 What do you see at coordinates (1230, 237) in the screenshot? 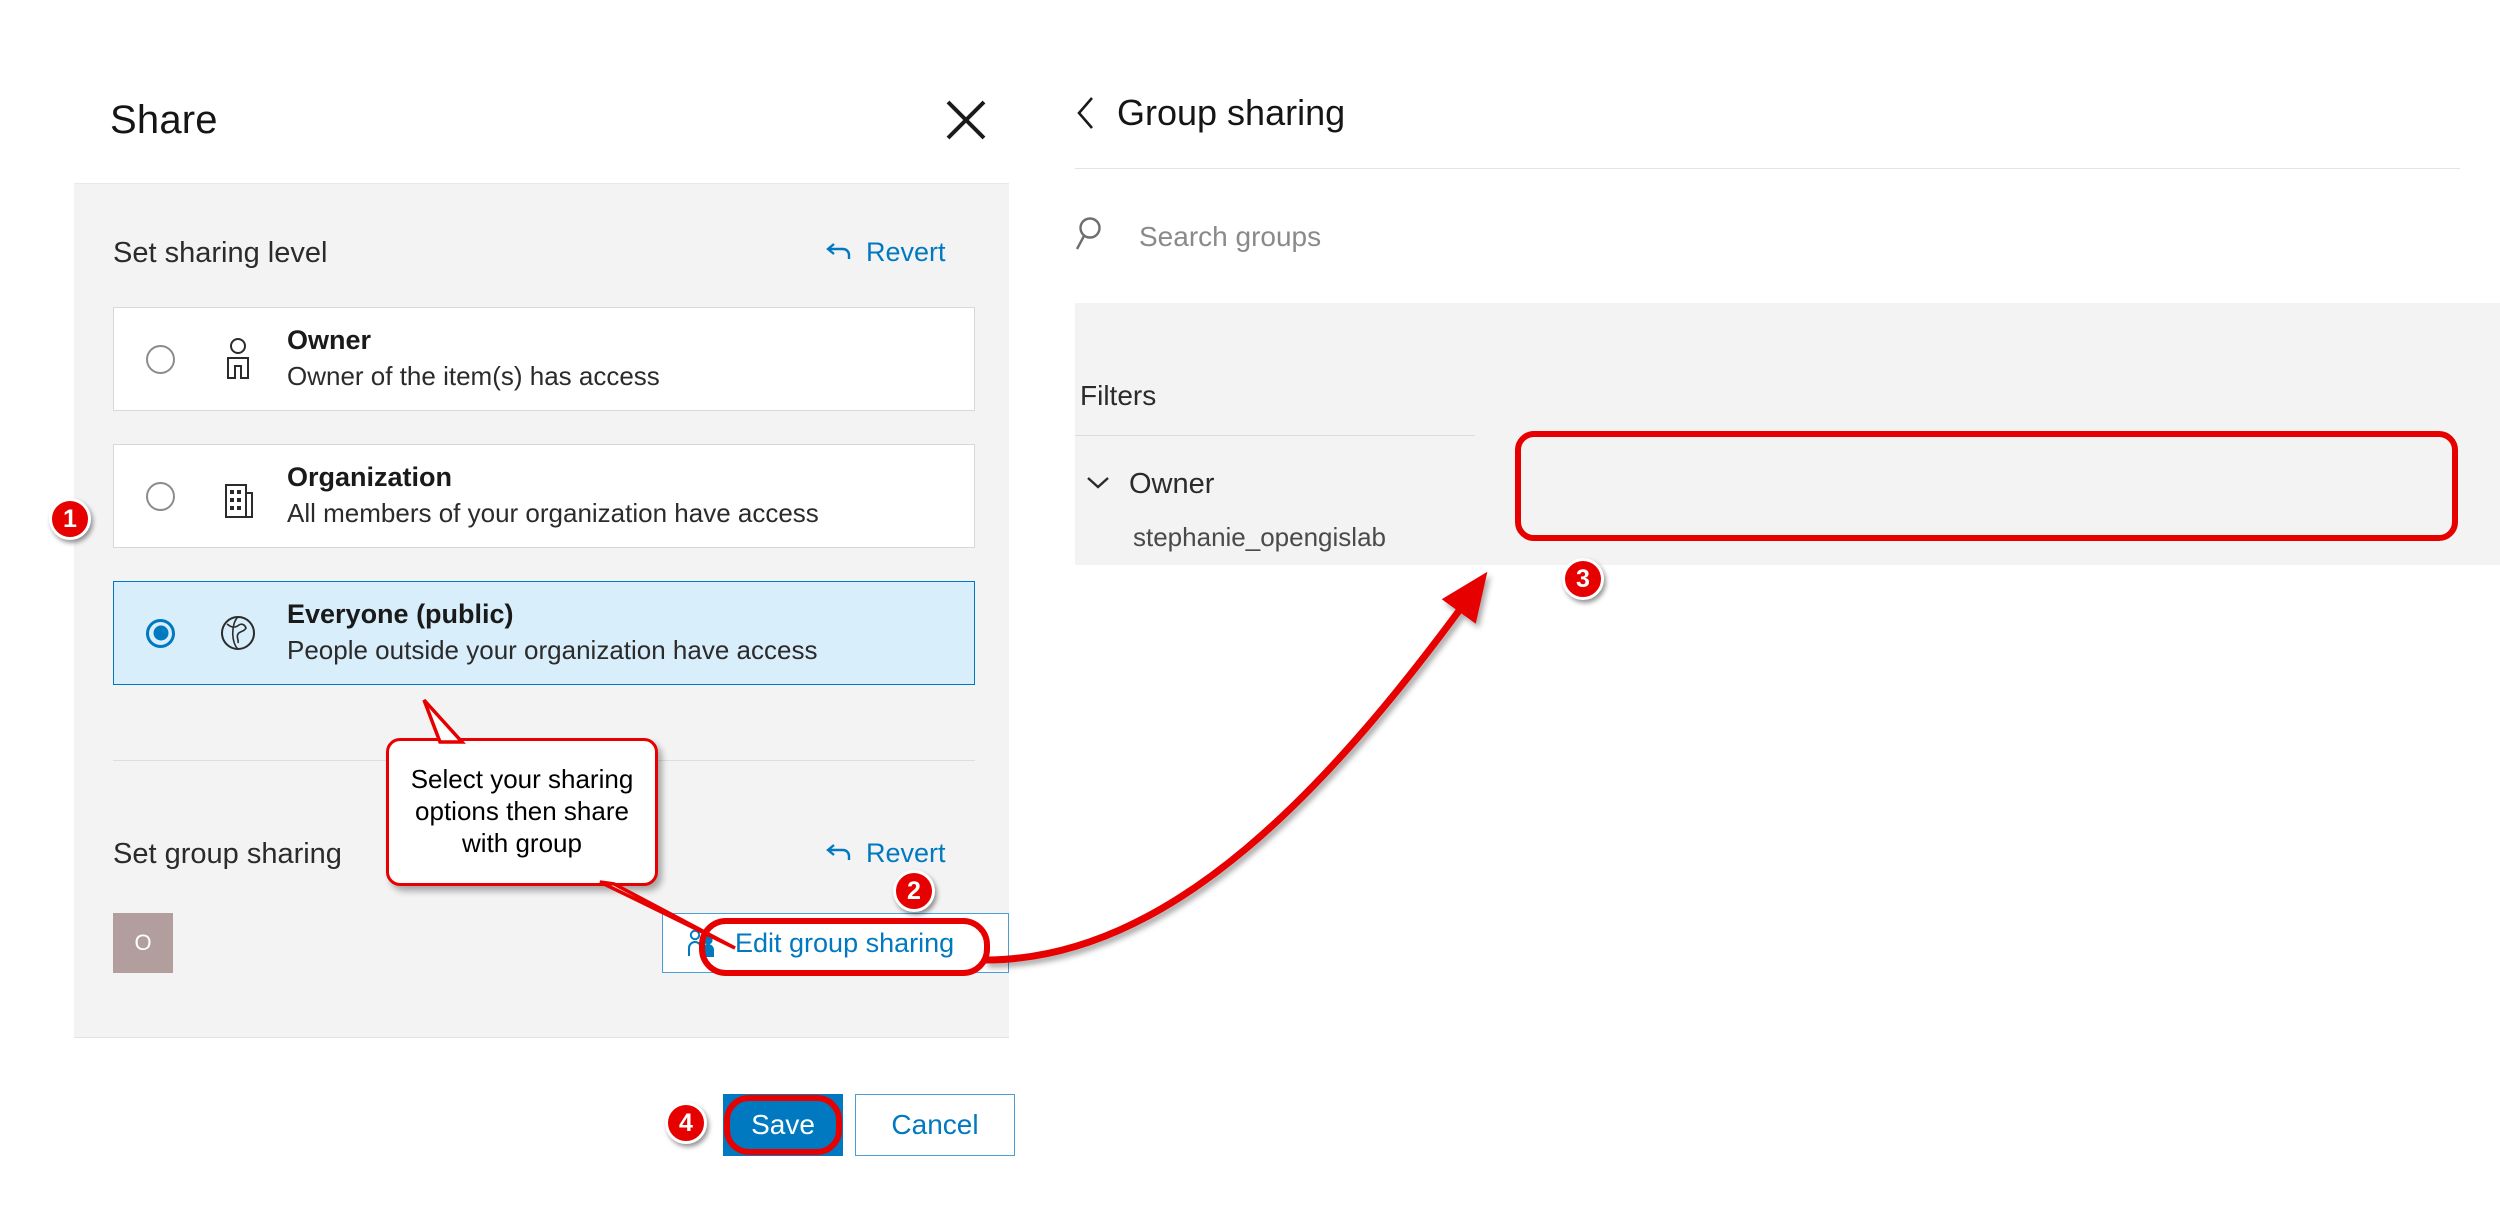
I see `search-input: Search groups` at bounding box center [1230, 237].